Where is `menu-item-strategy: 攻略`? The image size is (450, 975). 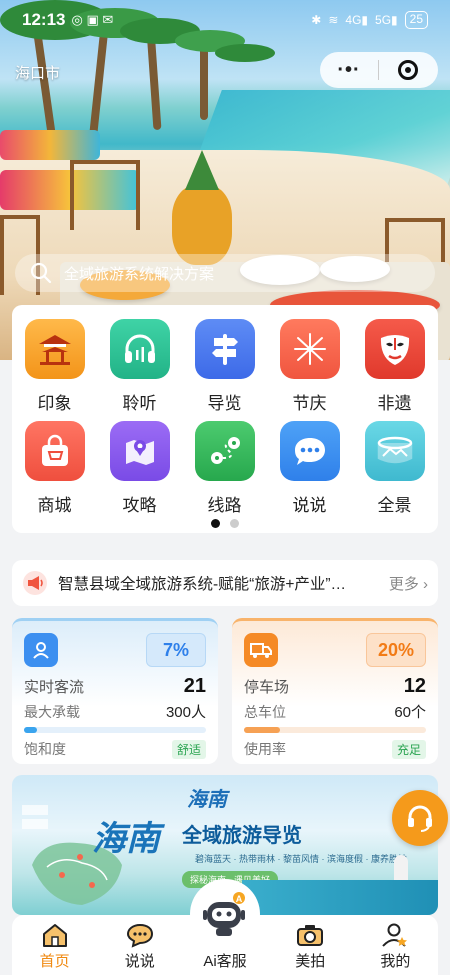
menu-item-strategy: 攻略 is located at coordinates (139, 472).